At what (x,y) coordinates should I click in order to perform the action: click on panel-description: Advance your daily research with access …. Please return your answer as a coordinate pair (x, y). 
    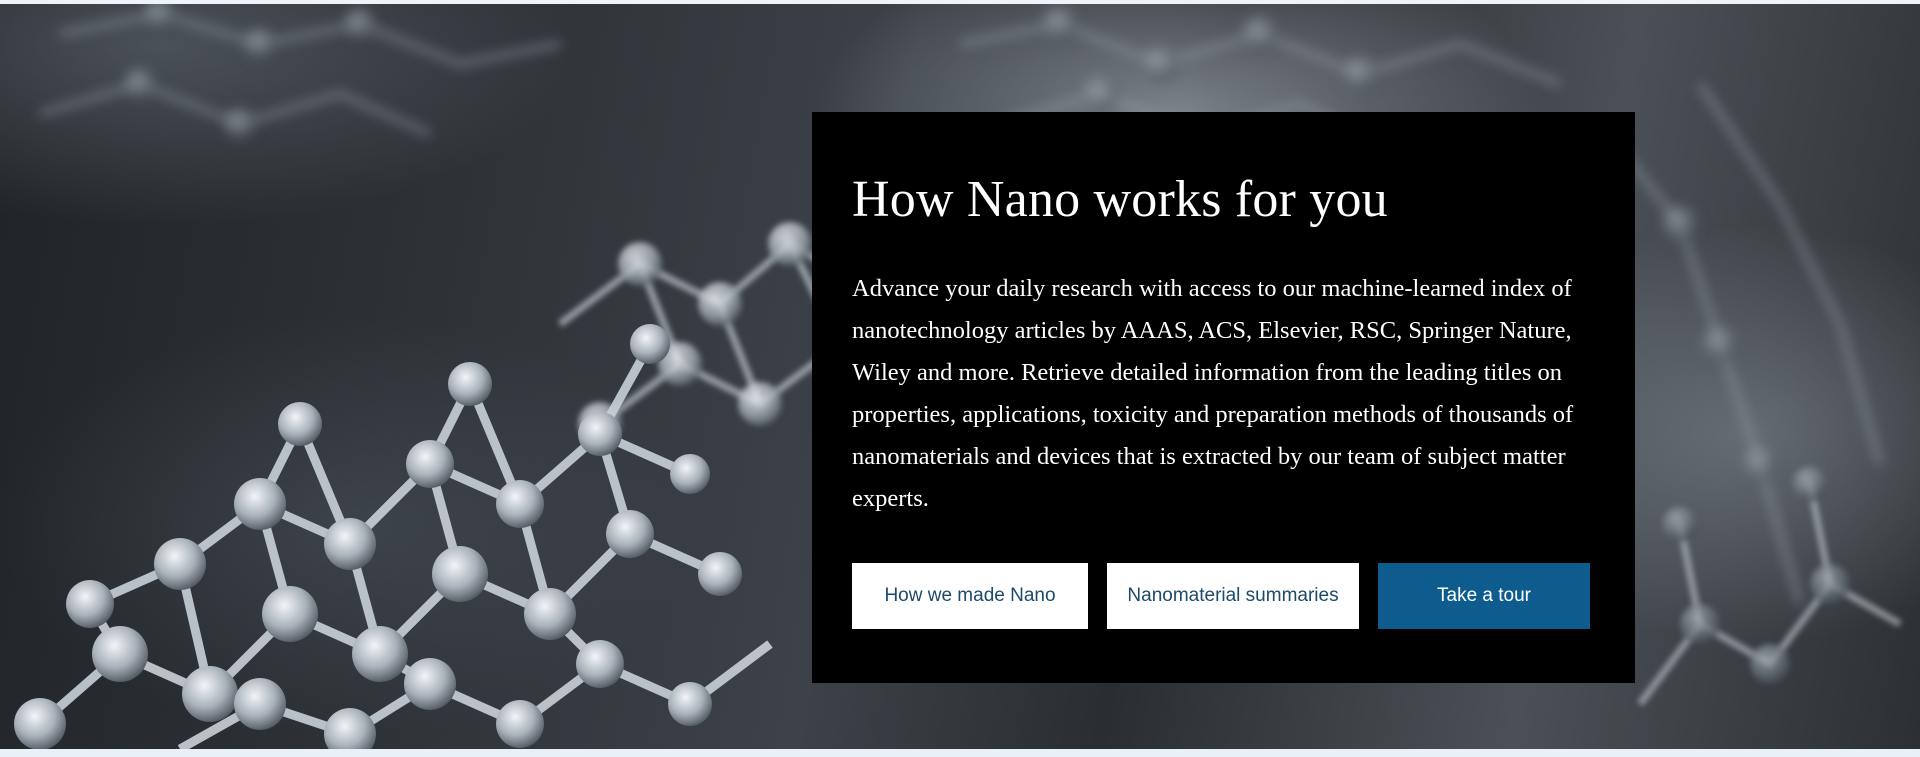
    Looking at the image, I should click on (1213, 393).